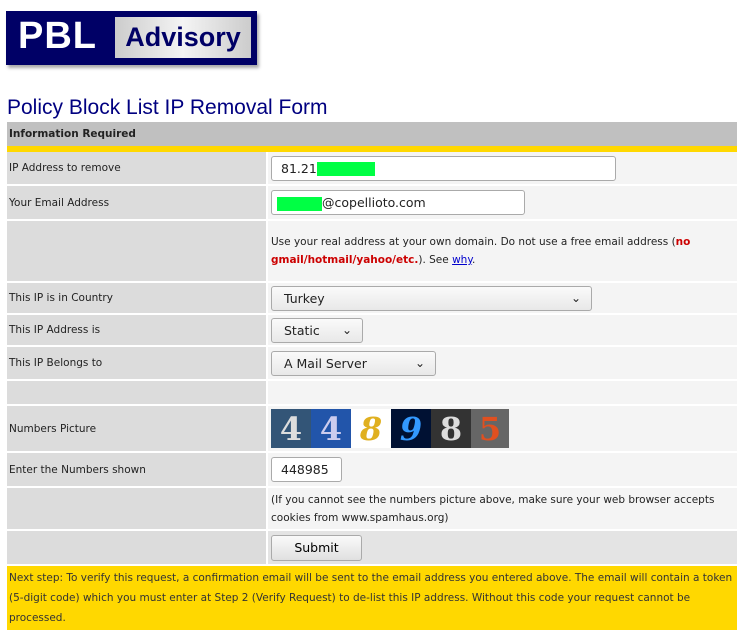 The image size is (746, 632). I want to click on logo-advisory: Advisory, so click(183, 37).